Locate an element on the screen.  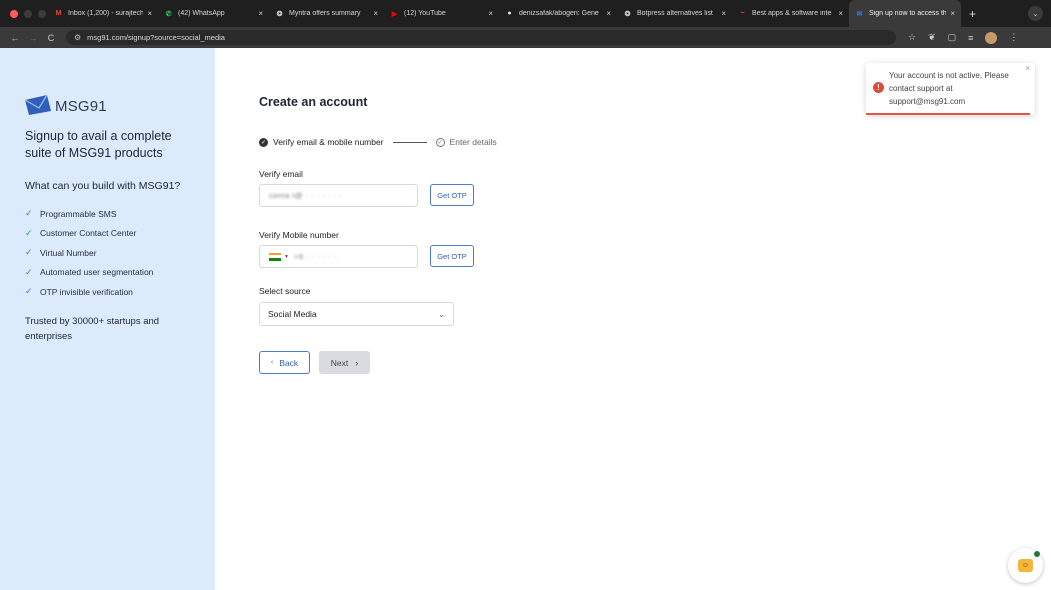
next-button: Next › is located at coordinates (344, 362).